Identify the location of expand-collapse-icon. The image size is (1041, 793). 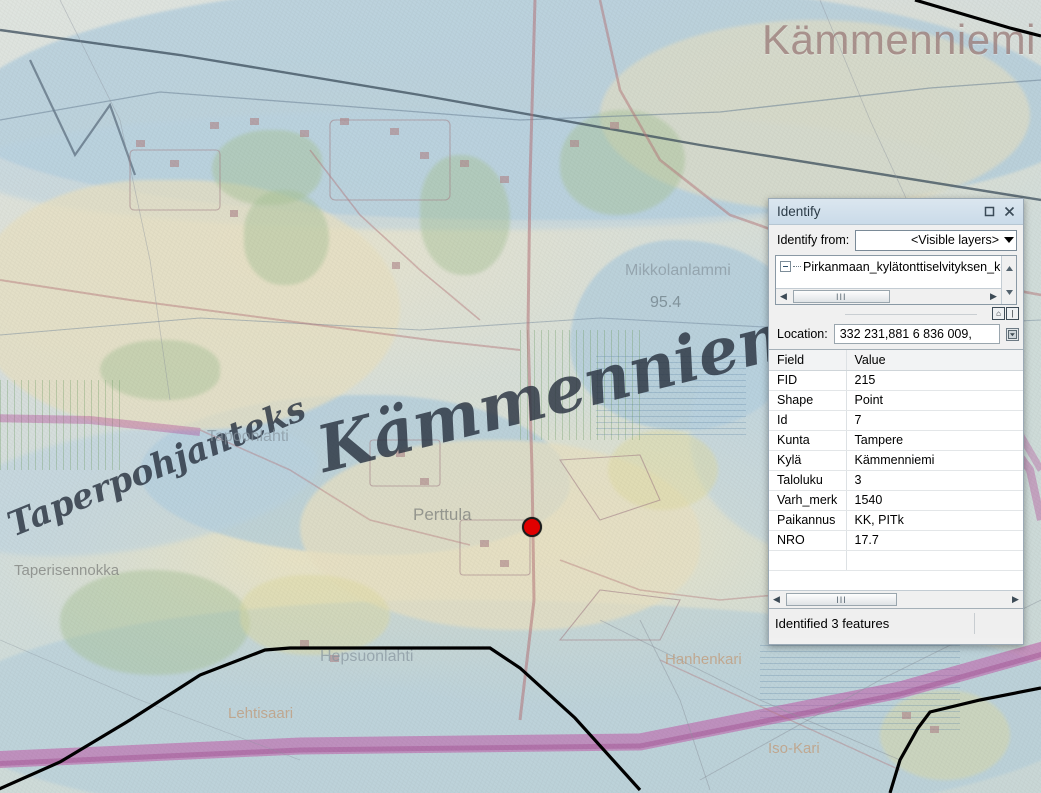
(785, 266).